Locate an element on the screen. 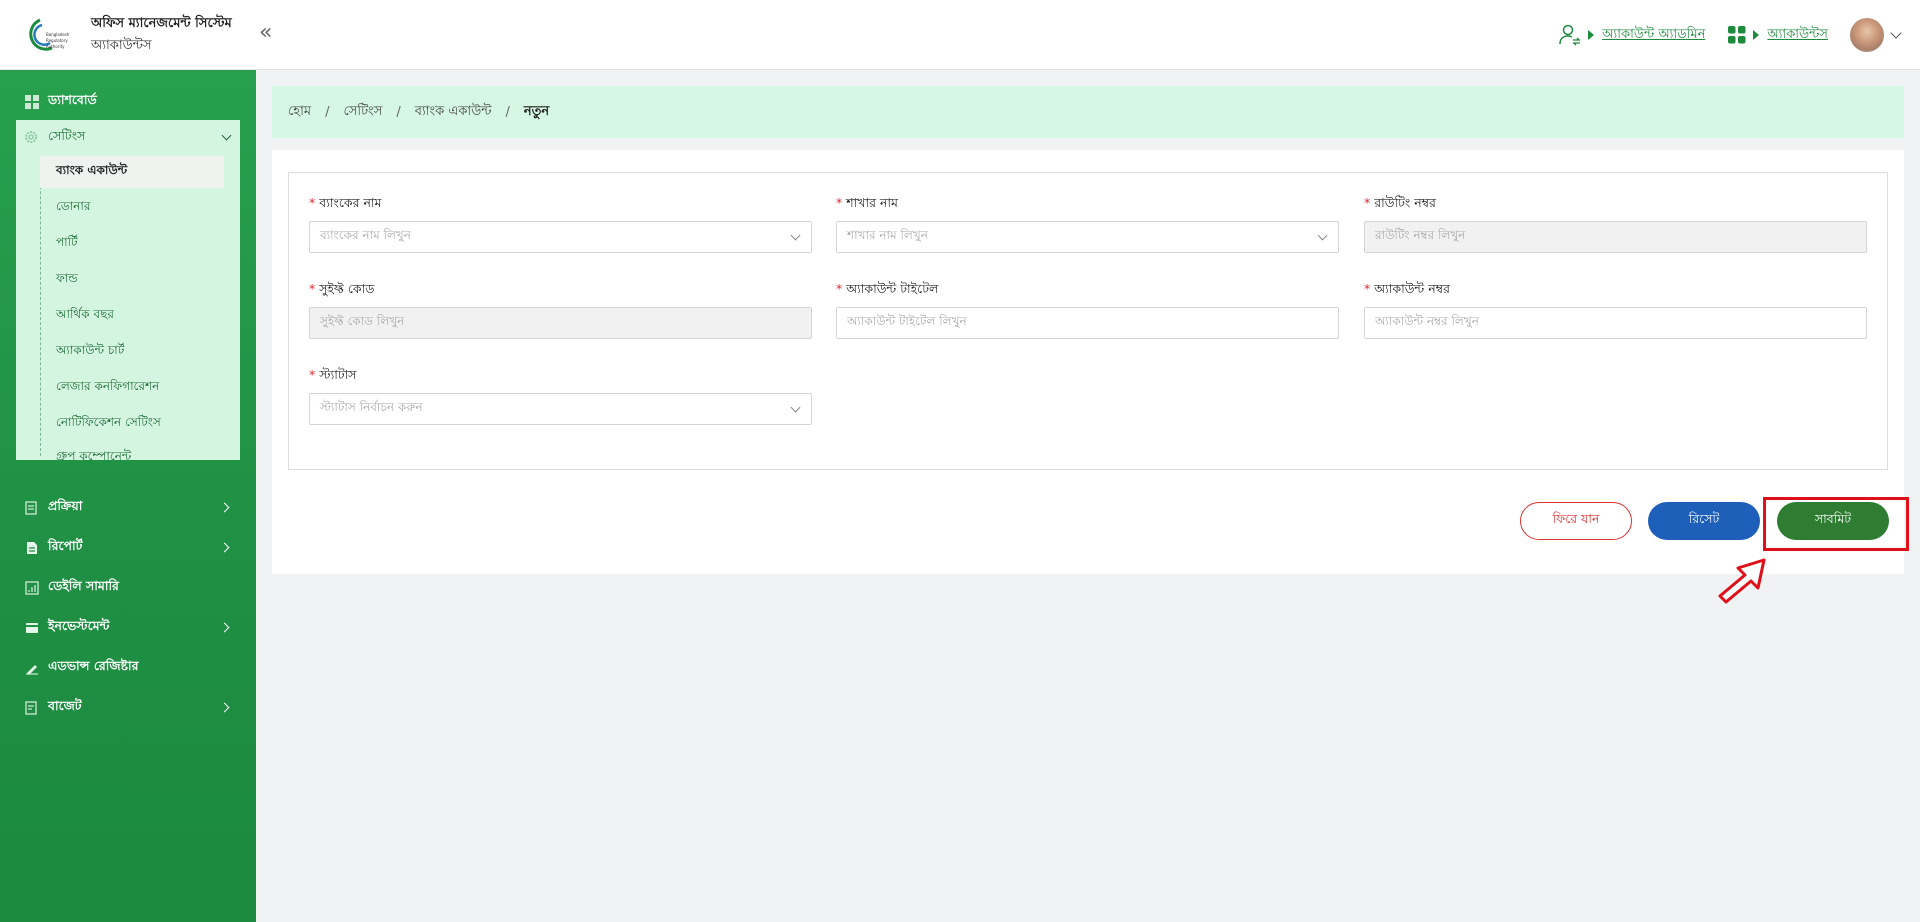 The image size is (1920, 922). account-no-input: অ্যাকাউন্ট নম্বর লিখুন is located at coordinates (1615, 323).